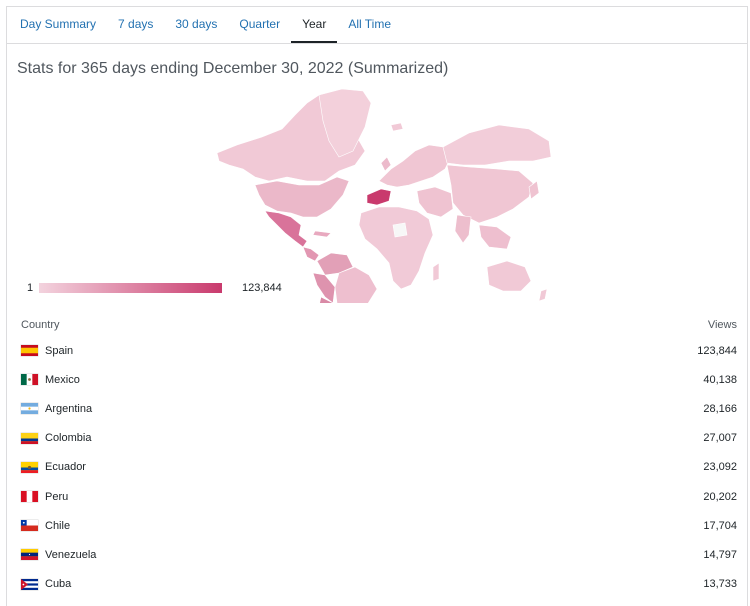 This screenshot has width=750, height=606. Describe the element at coordinates (57, 496) in the screenshot. I see `country-name: Peru` at that location.